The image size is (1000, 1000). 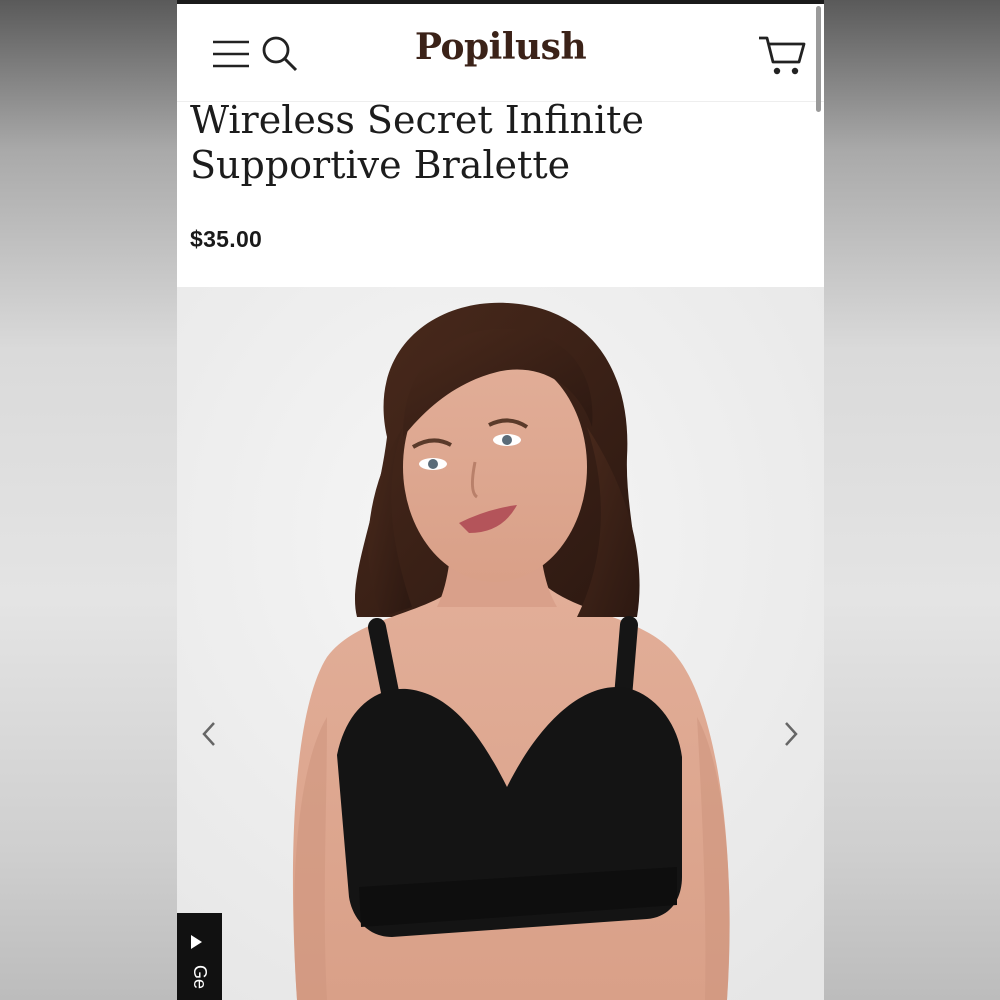 I want to click on scrollbar, so click(x=818, y=59).